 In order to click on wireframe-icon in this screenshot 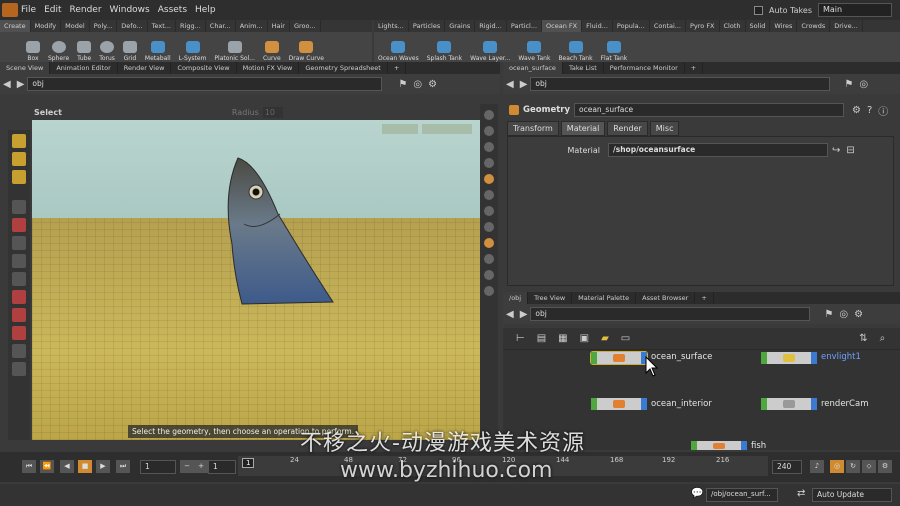, I will do `click(489, 195)`.